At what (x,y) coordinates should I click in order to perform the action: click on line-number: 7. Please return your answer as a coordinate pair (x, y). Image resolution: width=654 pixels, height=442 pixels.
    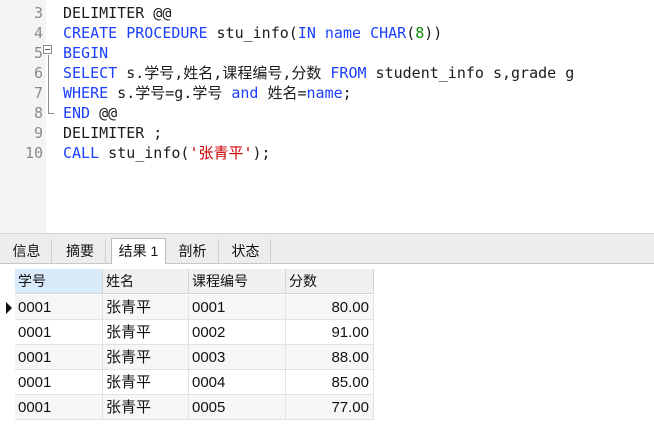
    Looking at the image, I should click on (38, 93).